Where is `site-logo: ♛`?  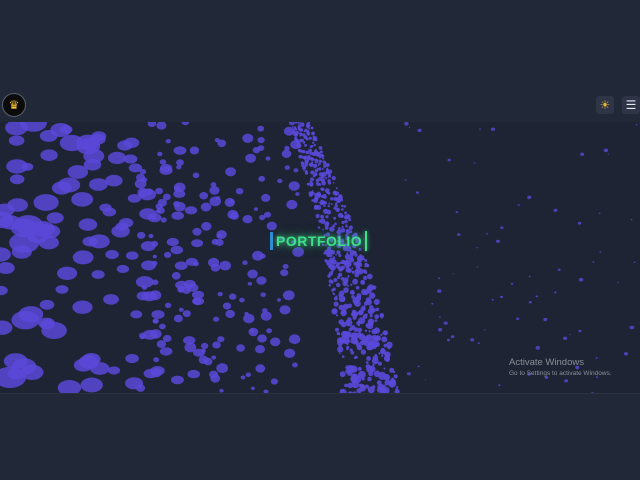
site-logo: ♛ is located at coordinates (14, 105).